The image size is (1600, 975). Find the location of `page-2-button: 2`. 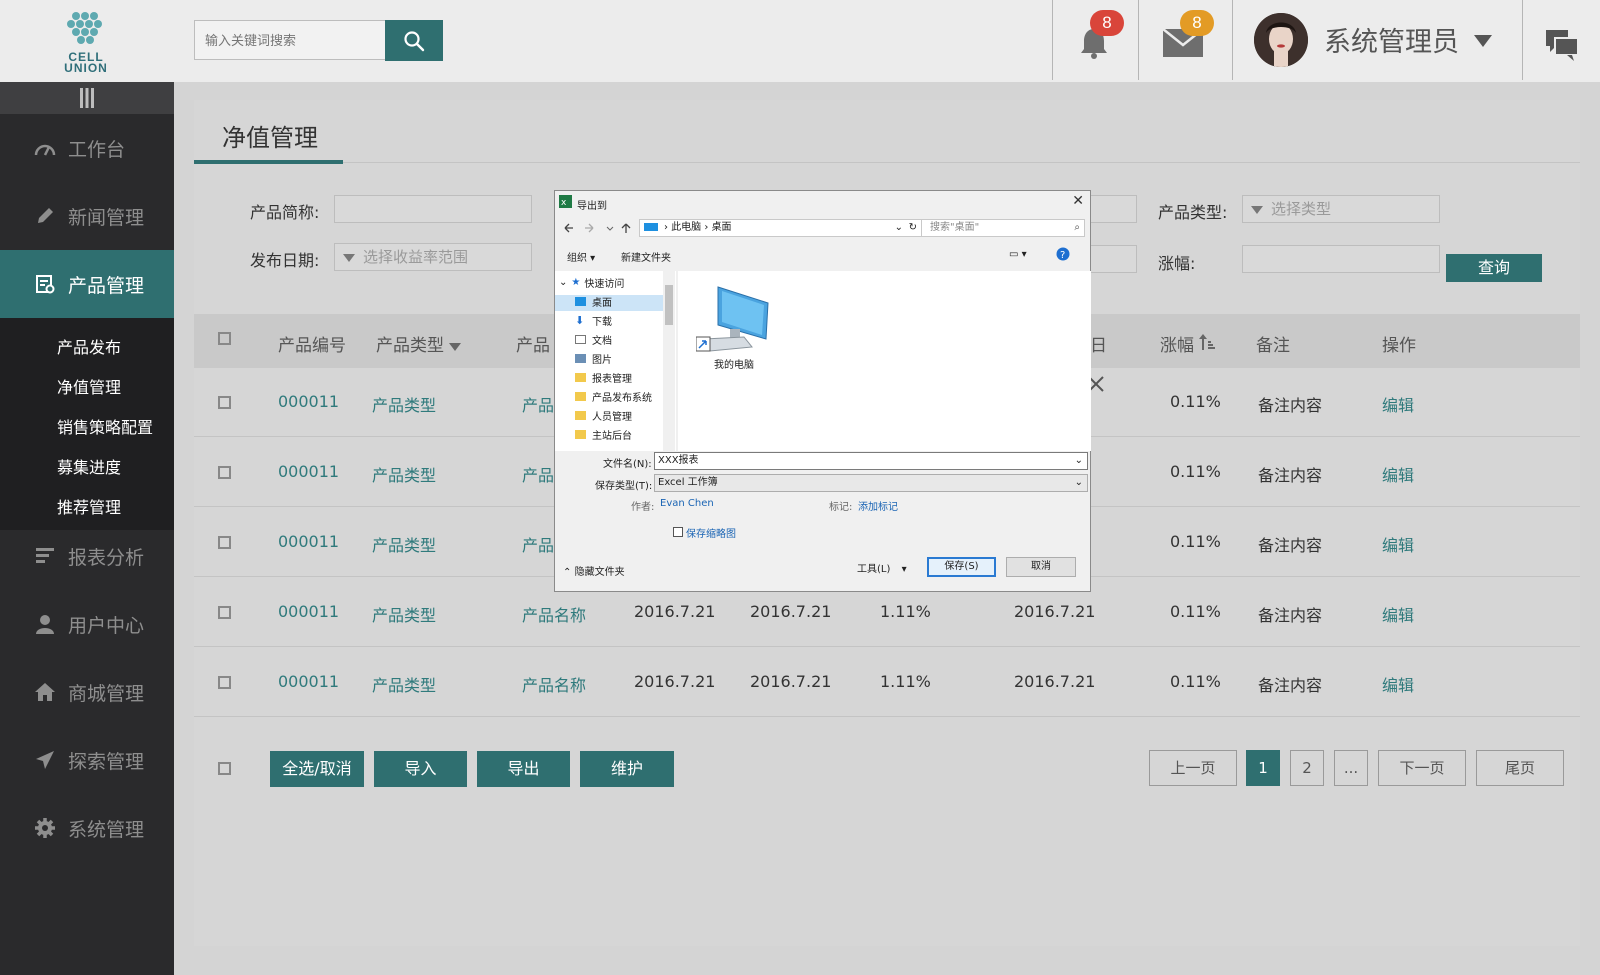

page-2-button: 2 is located at coordinates (1307, 768).